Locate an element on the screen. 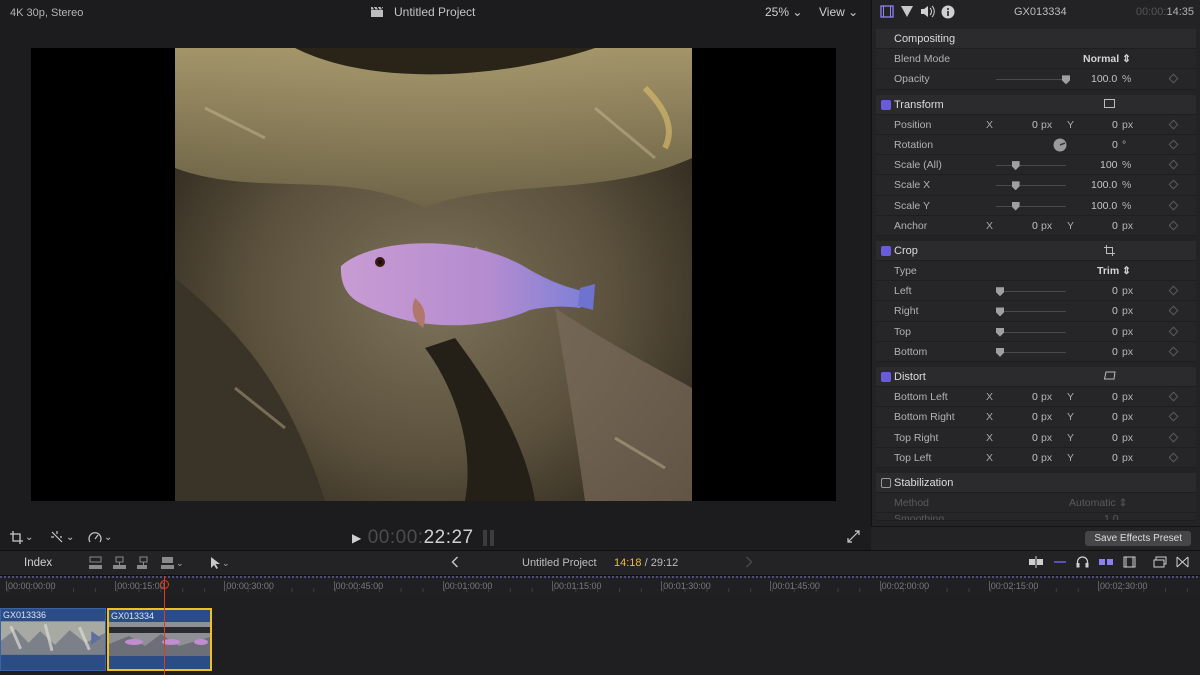 The width and height of the screenshot is (1200, 675). stabilization-section: Stabilization is located at coordinates (1036, 483).